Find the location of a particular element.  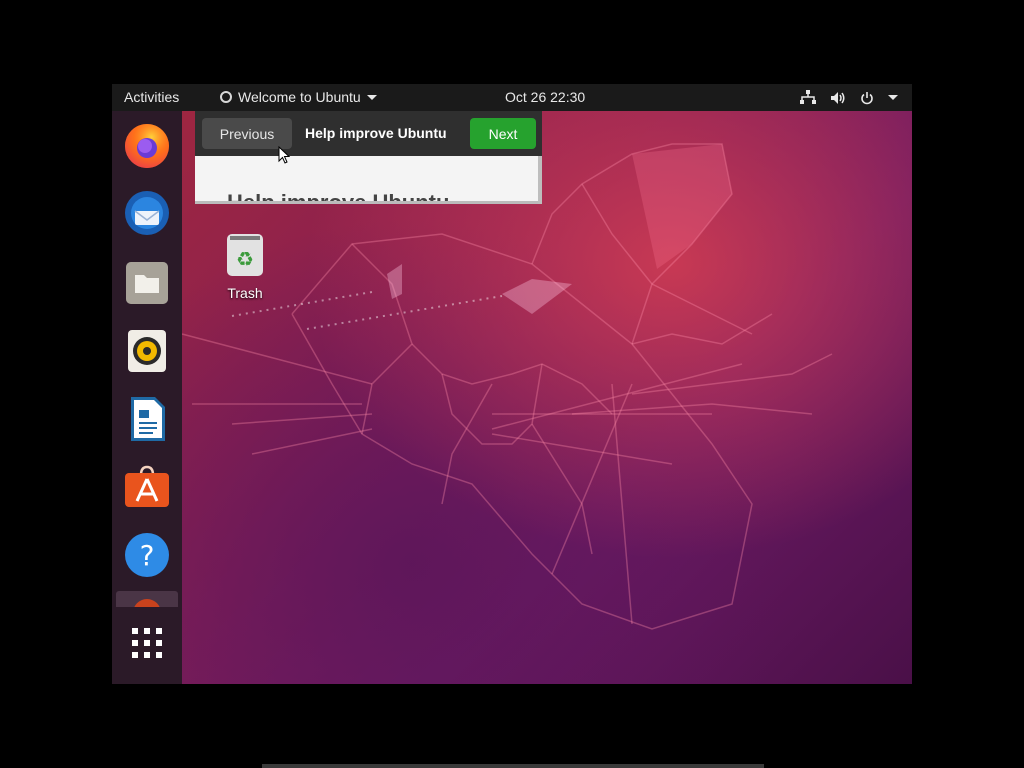

dock-item-thunderbird is located at coordinates (147, 213).